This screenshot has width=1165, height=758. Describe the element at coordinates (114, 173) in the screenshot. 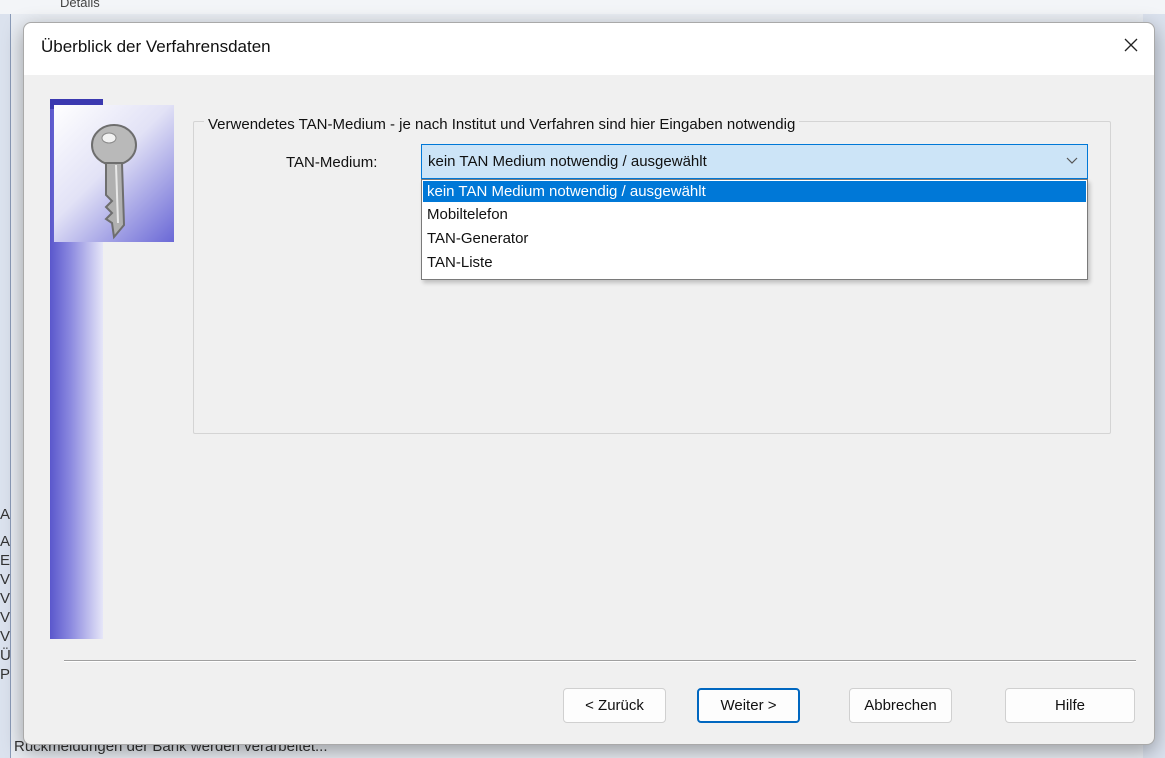

I see `key-icon` at that location.